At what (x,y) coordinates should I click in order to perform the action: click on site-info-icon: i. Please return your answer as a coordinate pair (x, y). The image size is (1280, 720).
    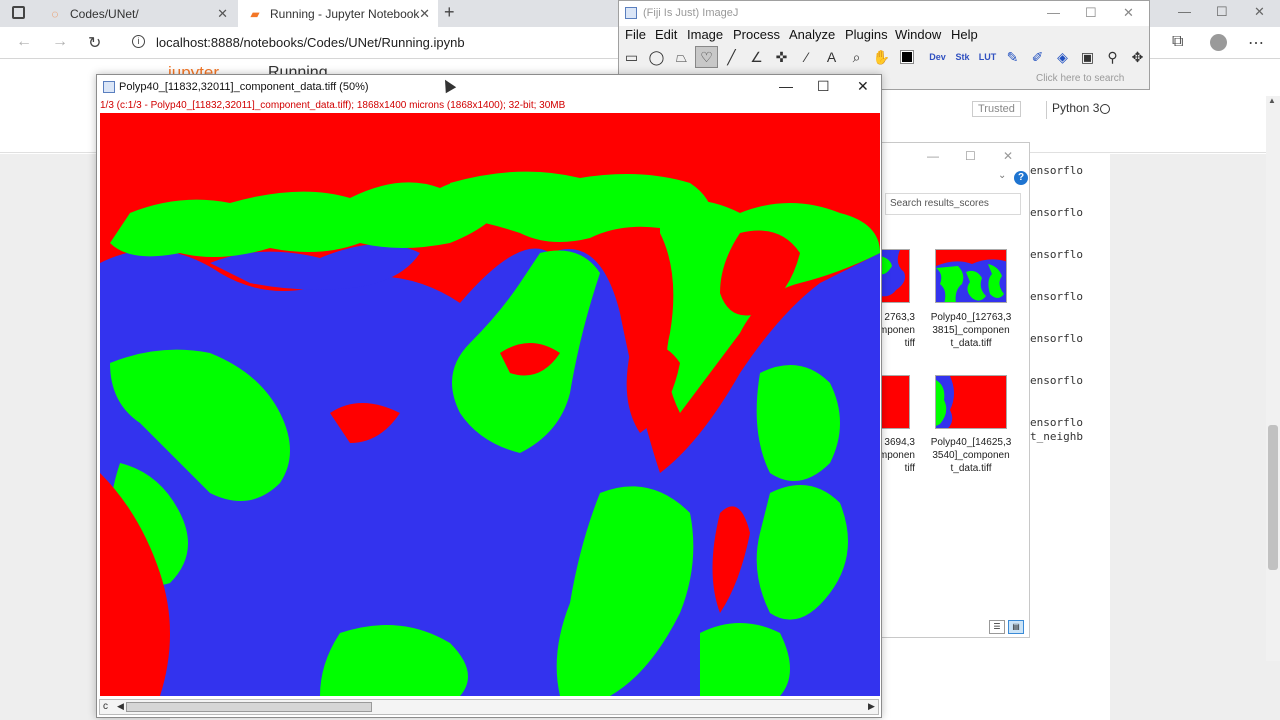
    Looking at the image, I should click on (138, 41).